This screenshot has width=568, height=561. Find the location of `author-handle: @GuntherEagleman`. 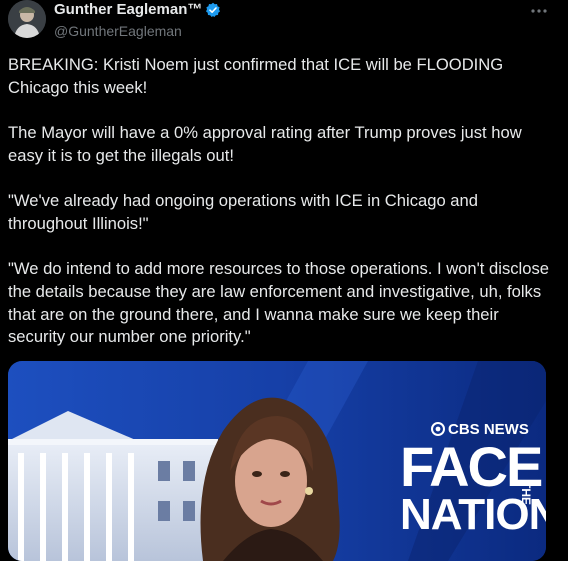

author-handle: @GuntherEagleman is located at coordinates (137, 31).